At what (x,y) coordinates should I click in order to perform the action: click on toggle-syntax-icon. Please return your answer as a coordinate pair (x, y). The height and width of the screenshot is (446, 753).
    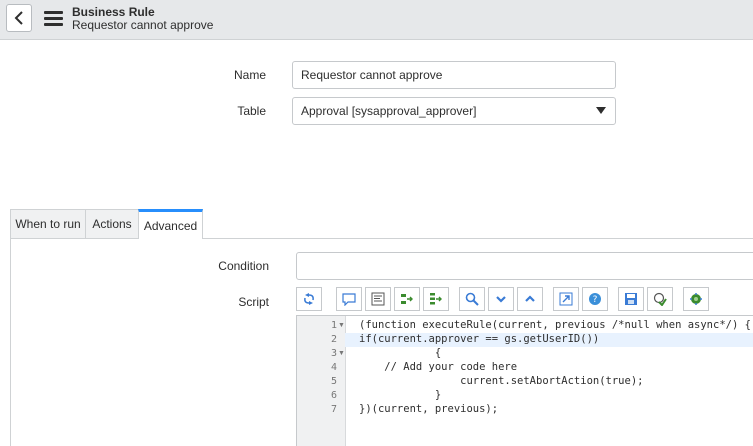
    Looking at the image, I should click on (309, 299).